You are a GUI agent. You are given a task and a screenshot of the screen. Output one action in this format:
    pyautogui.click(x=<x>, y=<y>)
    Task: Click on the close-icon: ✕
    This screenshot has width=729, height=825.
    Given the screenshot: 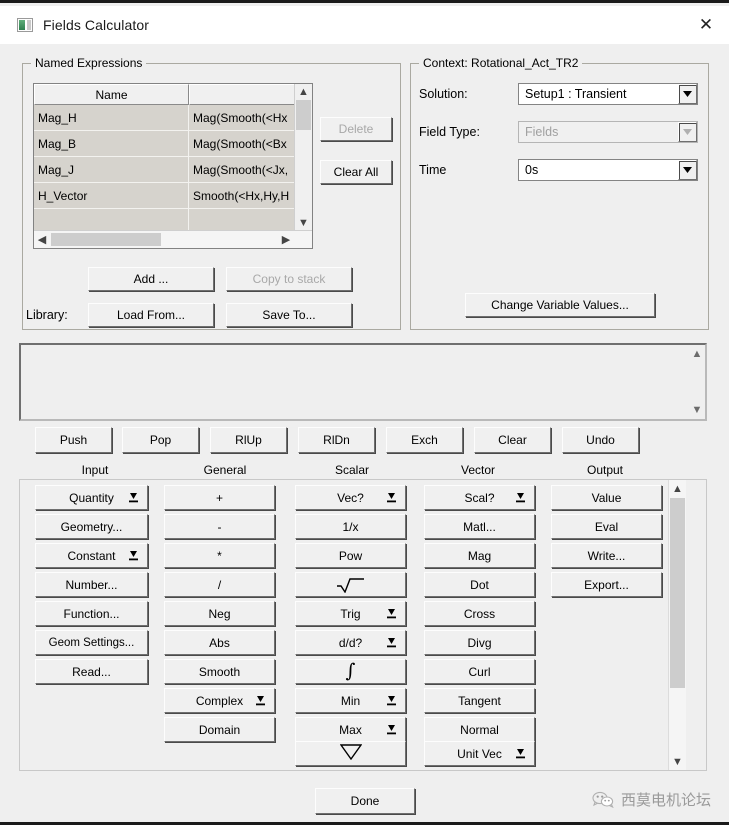 What is the action you would take?
    pyautogui.click(x=706, y=25)
    